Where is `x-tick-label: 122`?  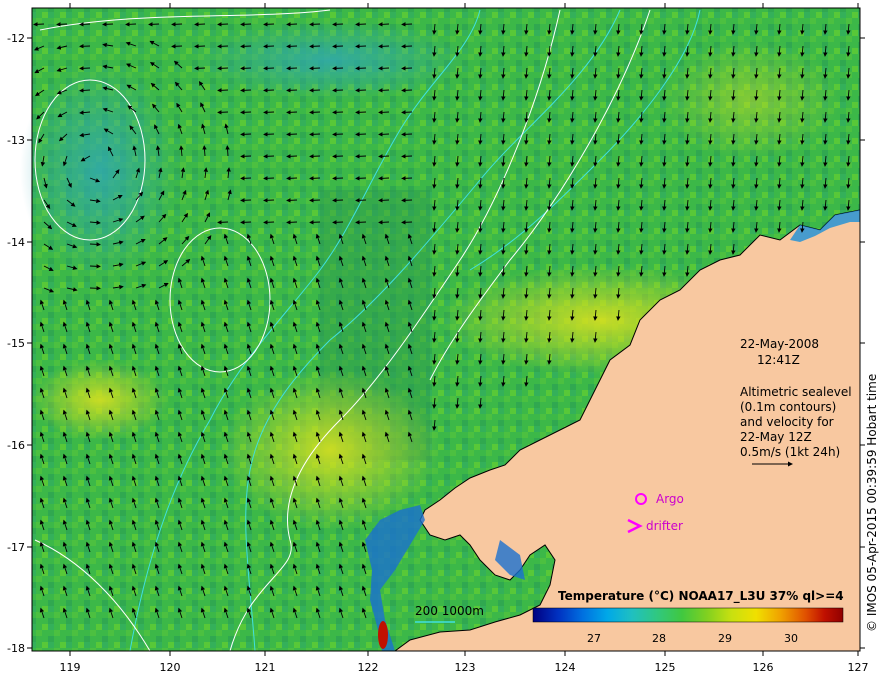 x-tick-label: 122 is located at coordinates (368, 667).